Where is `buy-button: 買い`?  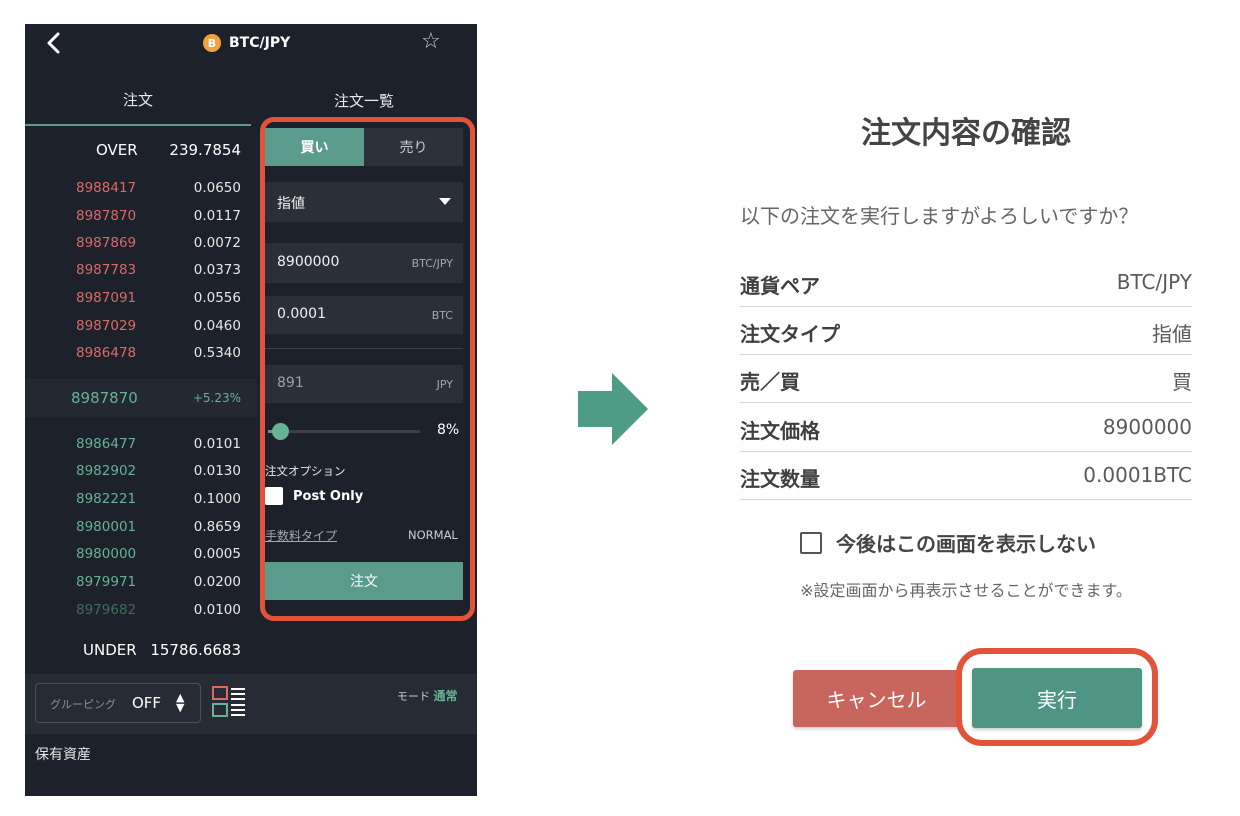
buy-button: 買い is located at coordinates (314, 147).